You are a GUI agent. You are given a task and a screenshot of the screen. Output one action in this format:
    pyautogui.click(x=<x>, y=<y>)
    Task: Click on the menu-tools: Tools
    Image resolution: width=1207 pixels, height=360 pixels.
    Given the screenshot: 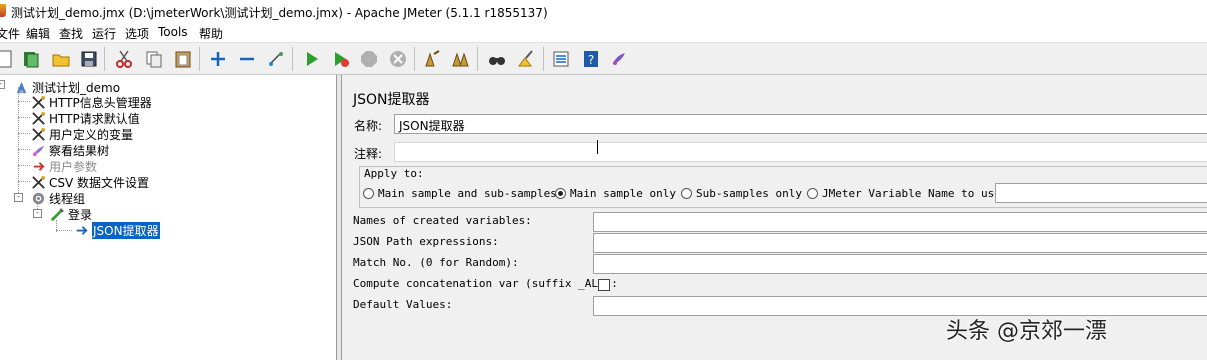 What is the action you would take?
    pyautogui.click(x=173, y=32)
    